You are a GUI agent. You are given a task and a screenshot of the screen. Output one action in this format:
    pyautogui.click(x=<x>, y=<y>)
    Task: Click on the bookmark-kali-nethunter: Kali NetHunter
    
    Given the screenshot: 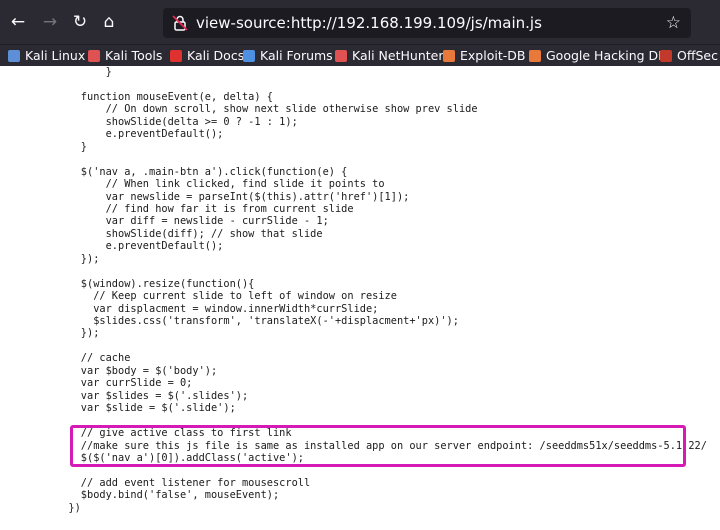 What is the action you would take?
    pyautogui.click(x=389, y=56)
    